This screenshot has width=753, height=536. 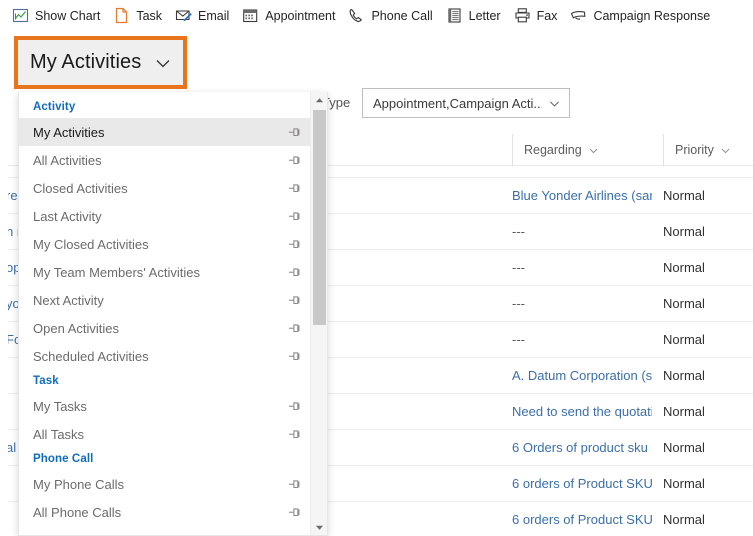 I want to click on view-group-header: Activity, so click(x=54, y=107).